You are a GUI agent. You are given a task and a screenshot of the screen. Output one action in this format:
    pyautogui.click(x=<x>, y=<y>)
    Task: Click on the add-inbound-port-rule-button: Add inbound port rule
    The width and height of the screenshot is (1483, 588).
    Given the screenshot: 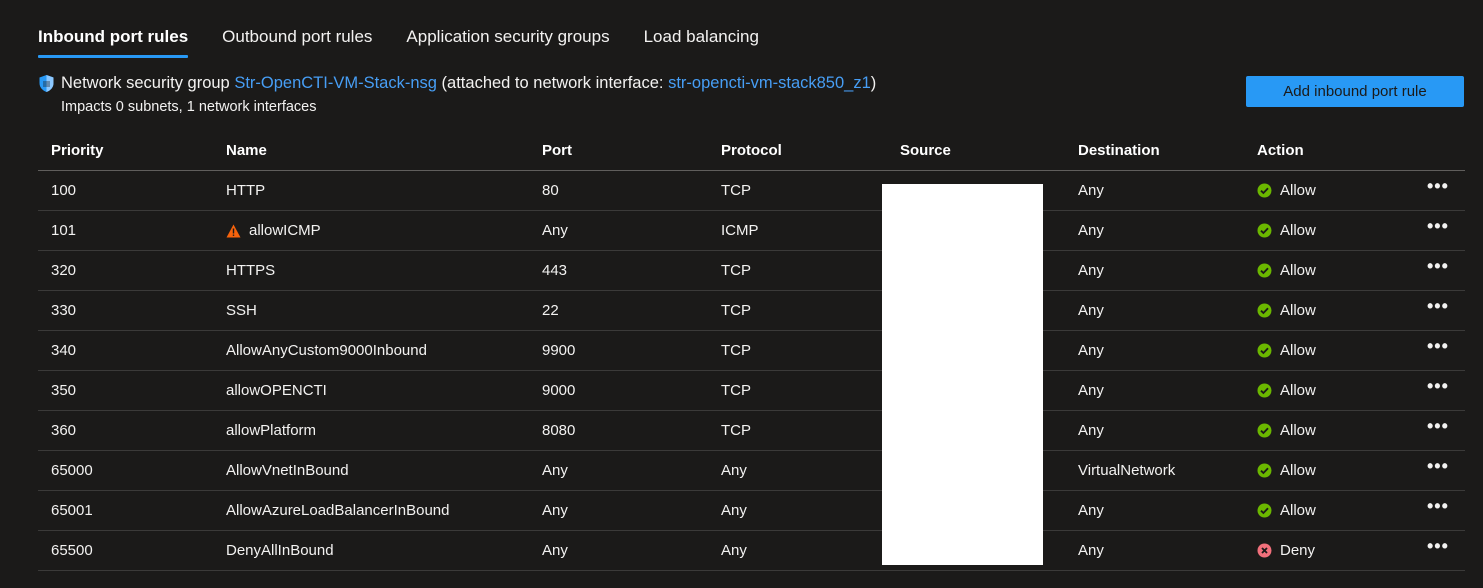 What is the action you would take?
    pyautogui.click(x=1355, y=91)
    